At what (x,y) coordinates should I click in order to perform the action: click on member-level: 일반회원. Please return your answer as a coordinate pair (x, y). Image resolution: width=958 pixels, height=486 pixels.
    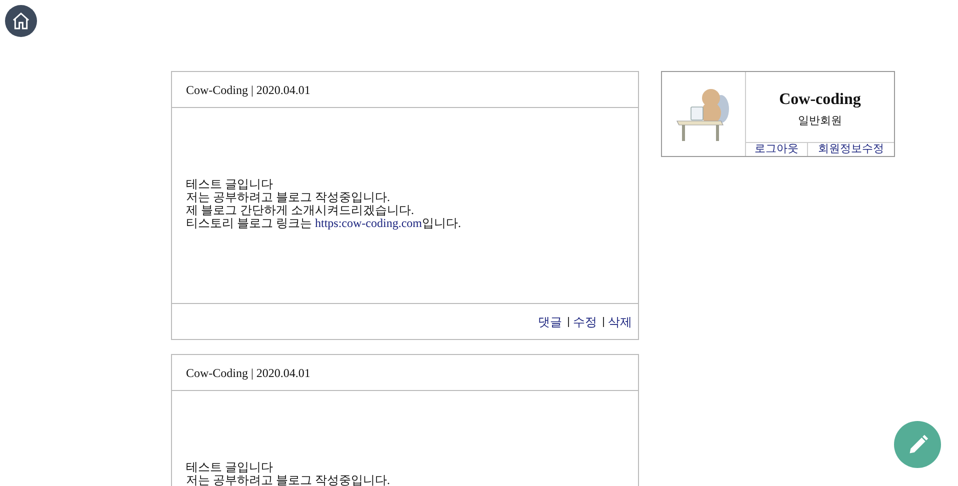
    Looking at the image, I should click on (820, 121).